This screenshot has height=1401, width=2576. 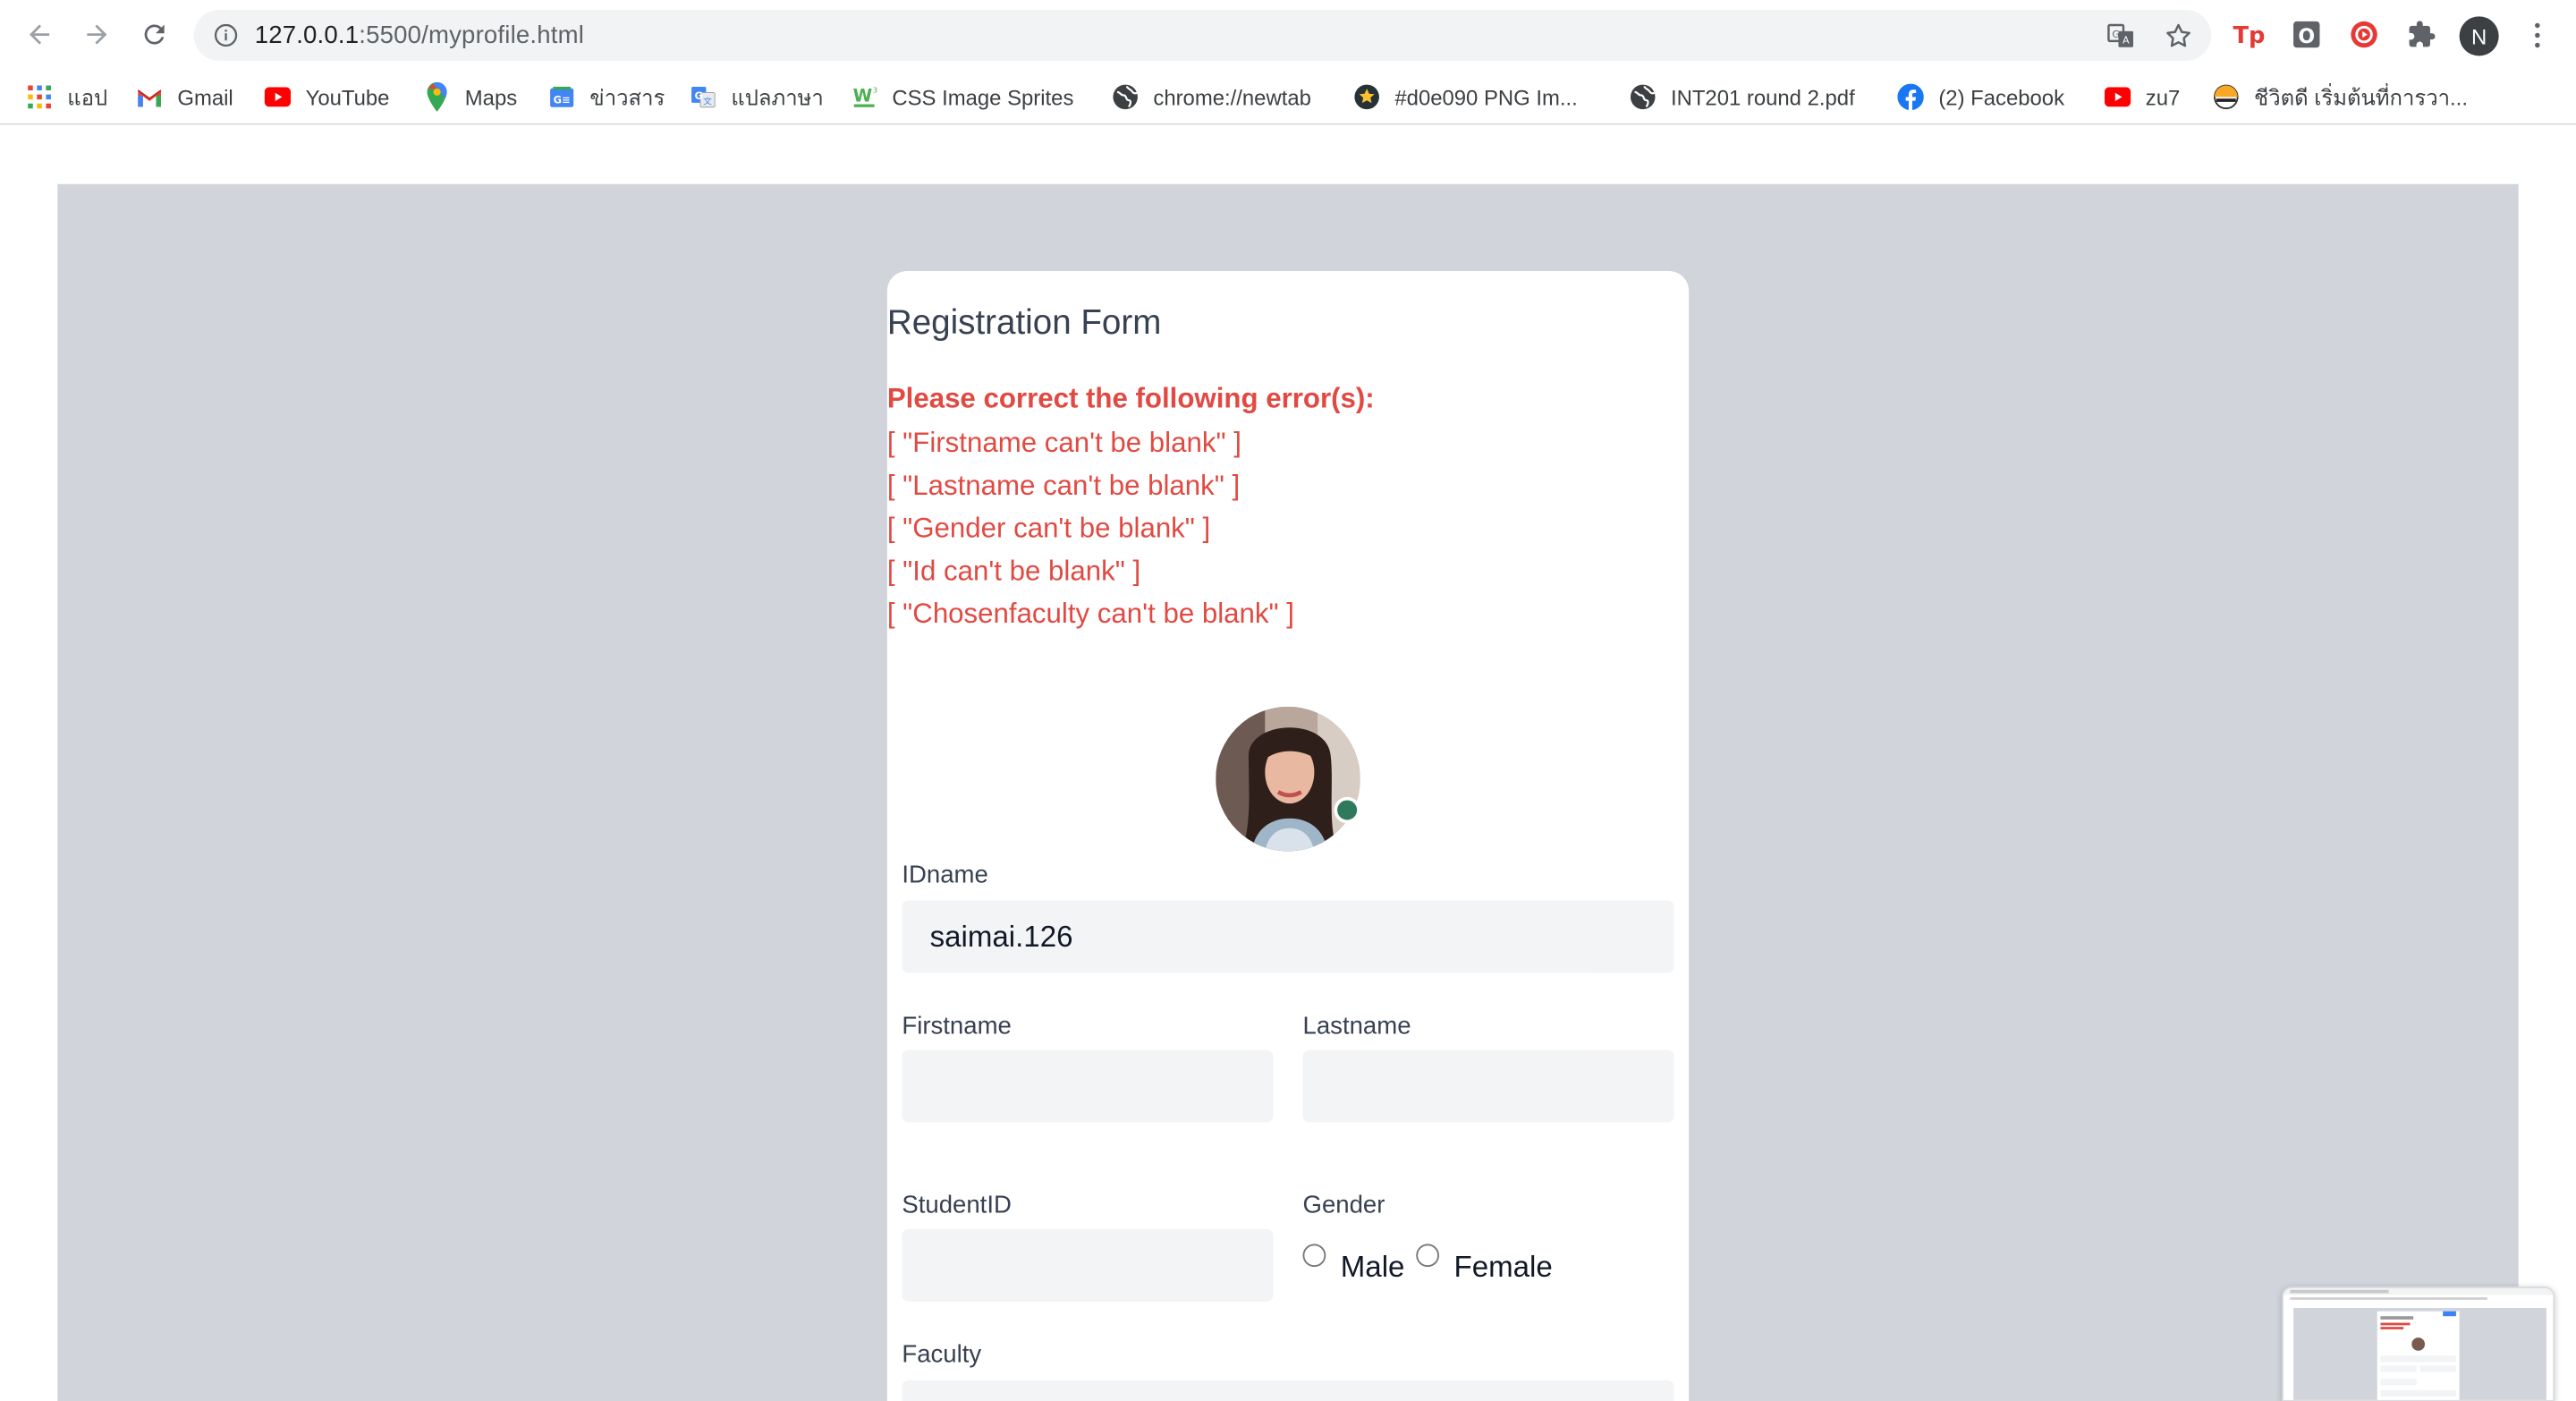 I want to click on svg-text: Tp, so click(x=2249, y=35).